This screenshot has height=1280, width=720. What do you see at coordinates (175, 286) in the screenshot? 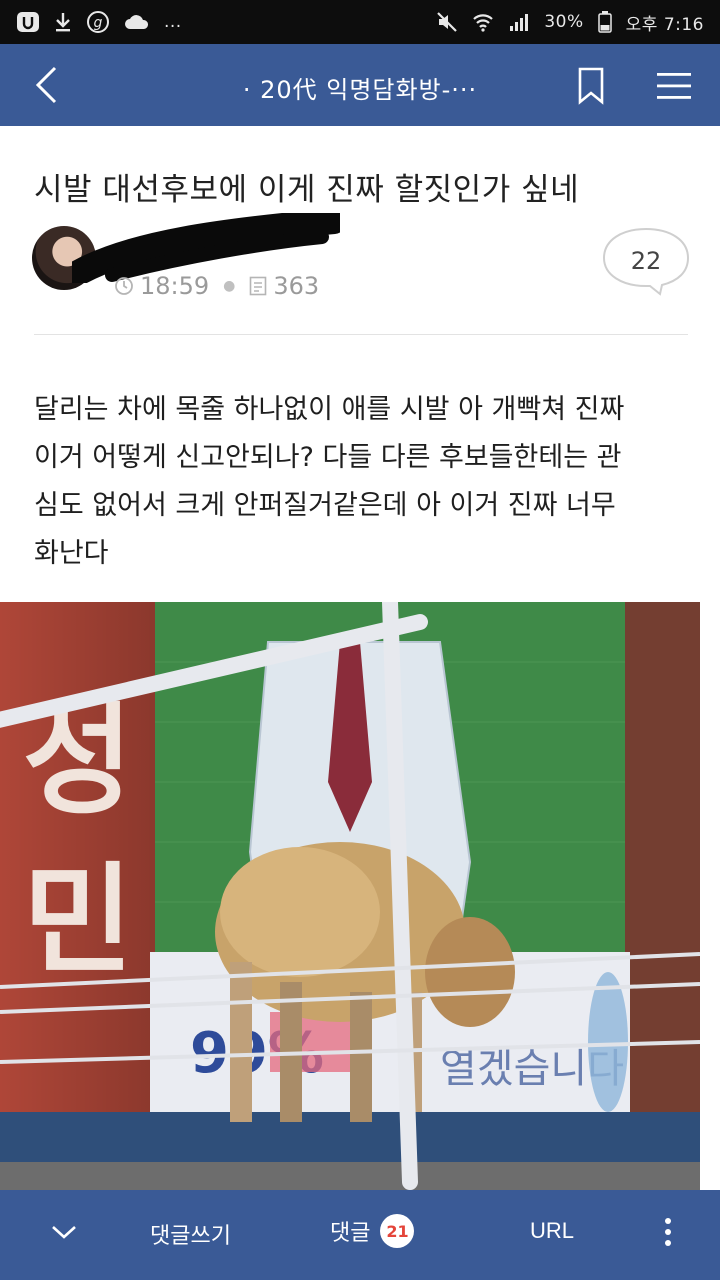
I see `post-time: 18:59` at bounding box center [175, 286].